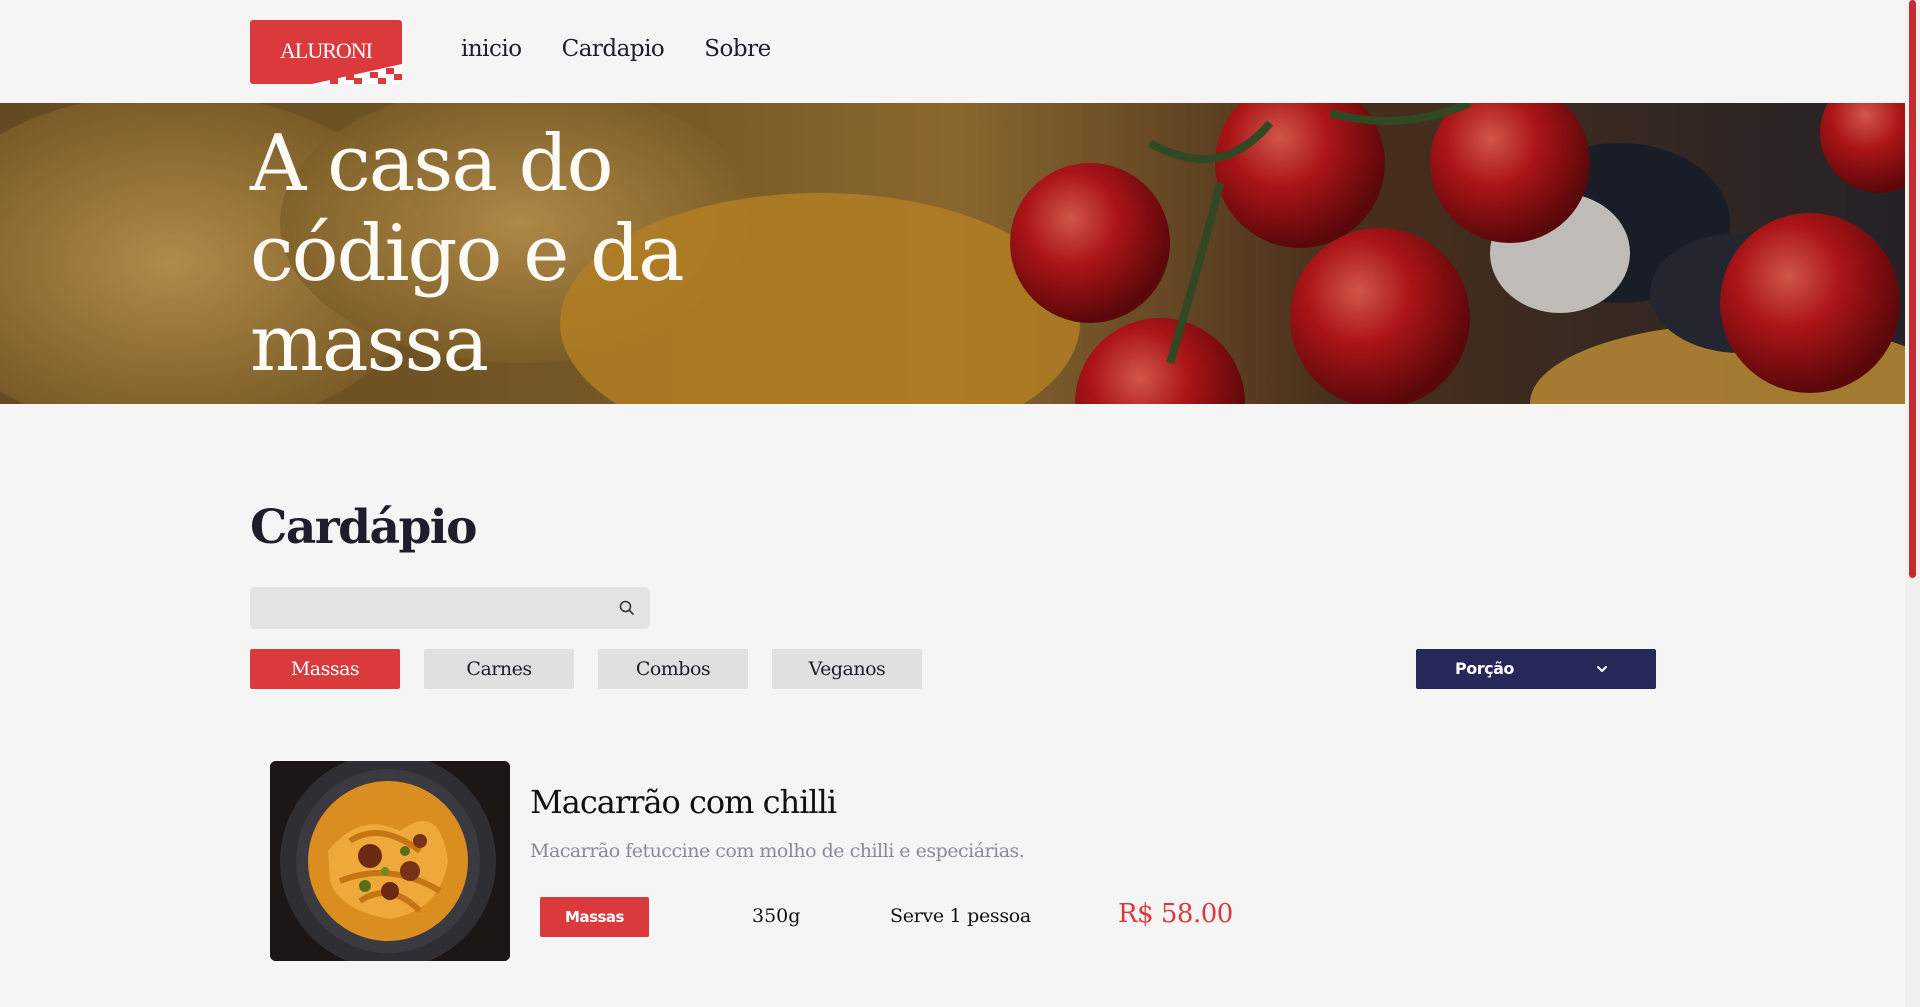 The width and height of the screenshot is (1920, 1007). Describe the element at coordinates (847, 669) in the screenshot. I see `tab-veganos: Veganos` at that location.